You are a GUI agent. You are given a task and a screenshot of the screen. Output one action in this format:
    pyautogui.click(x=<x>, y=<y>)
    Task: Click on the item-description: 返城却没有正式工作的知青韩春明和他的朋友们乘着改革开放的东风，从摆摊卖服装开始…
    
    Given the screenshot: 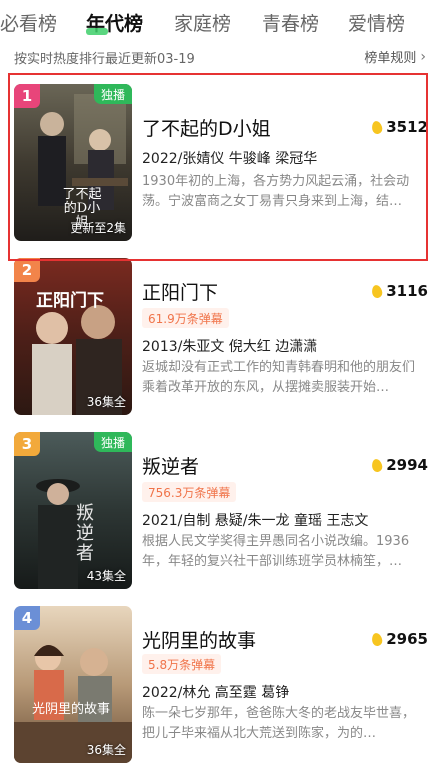 What is the action you would take?
    pyautogui.click(x=279, y=377)
    